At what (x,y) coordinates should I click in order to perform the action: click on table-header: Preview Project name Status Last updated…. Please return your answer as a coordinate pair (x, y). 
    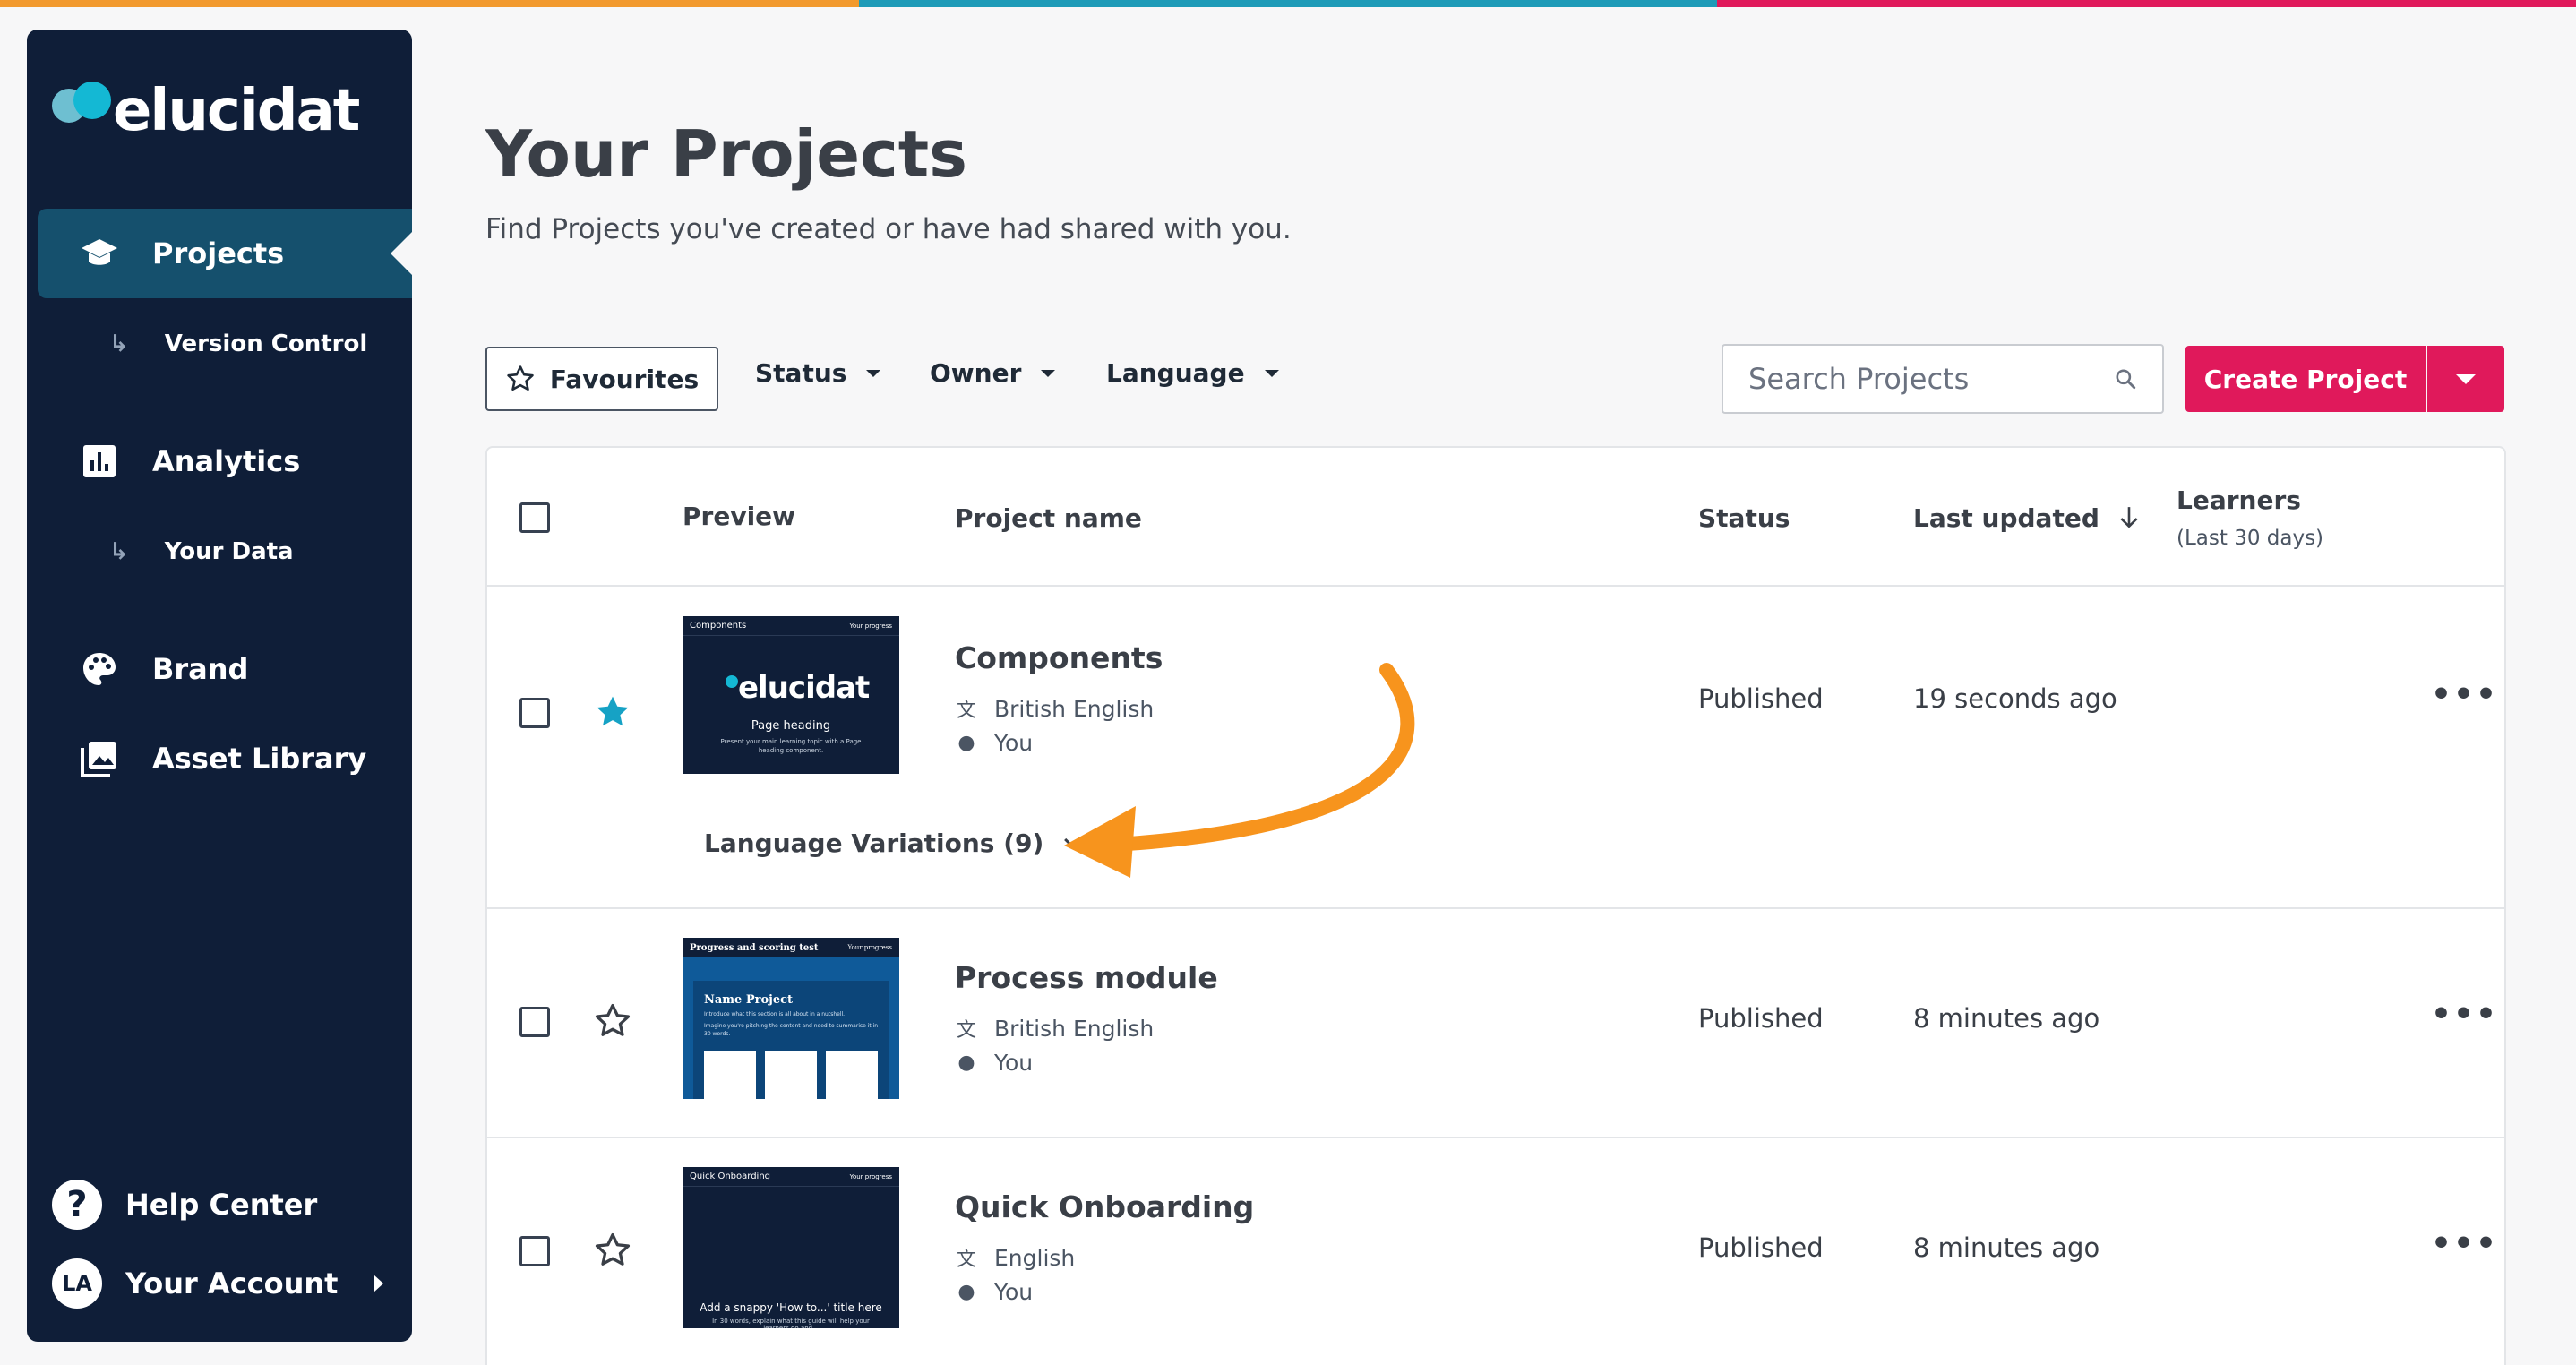
    Looking at the image, I should click on (1495, 517).